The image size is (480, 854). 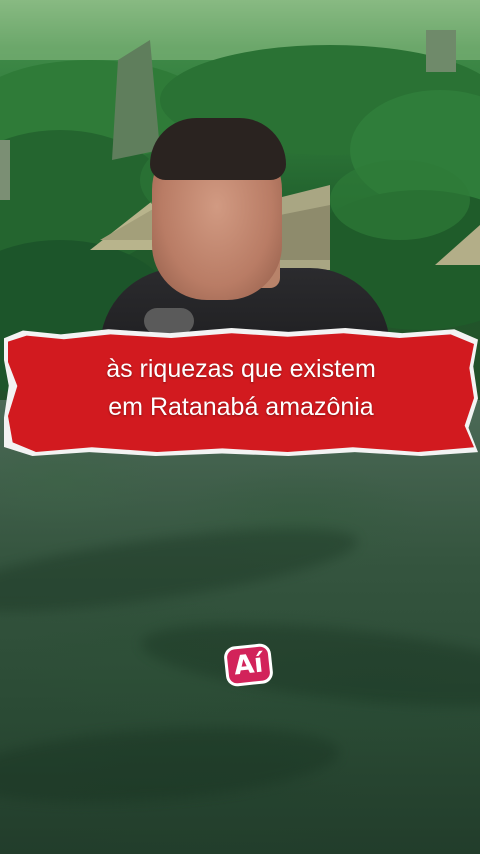 What do you see at coordinates (218, 149) in the screenshot?
I see `speaker-hair` at bounding box center [218, 149].